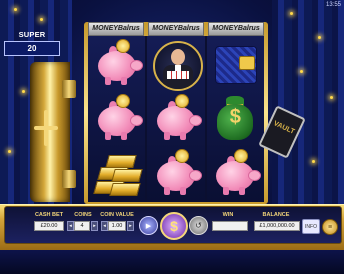 Image resolution: width=344 pixels, height=274 pixels. What do you see at coordinates (49, 226) in the screenshot?
I see `cash-bet-value: £20.00` at bounding box center [49, 226].